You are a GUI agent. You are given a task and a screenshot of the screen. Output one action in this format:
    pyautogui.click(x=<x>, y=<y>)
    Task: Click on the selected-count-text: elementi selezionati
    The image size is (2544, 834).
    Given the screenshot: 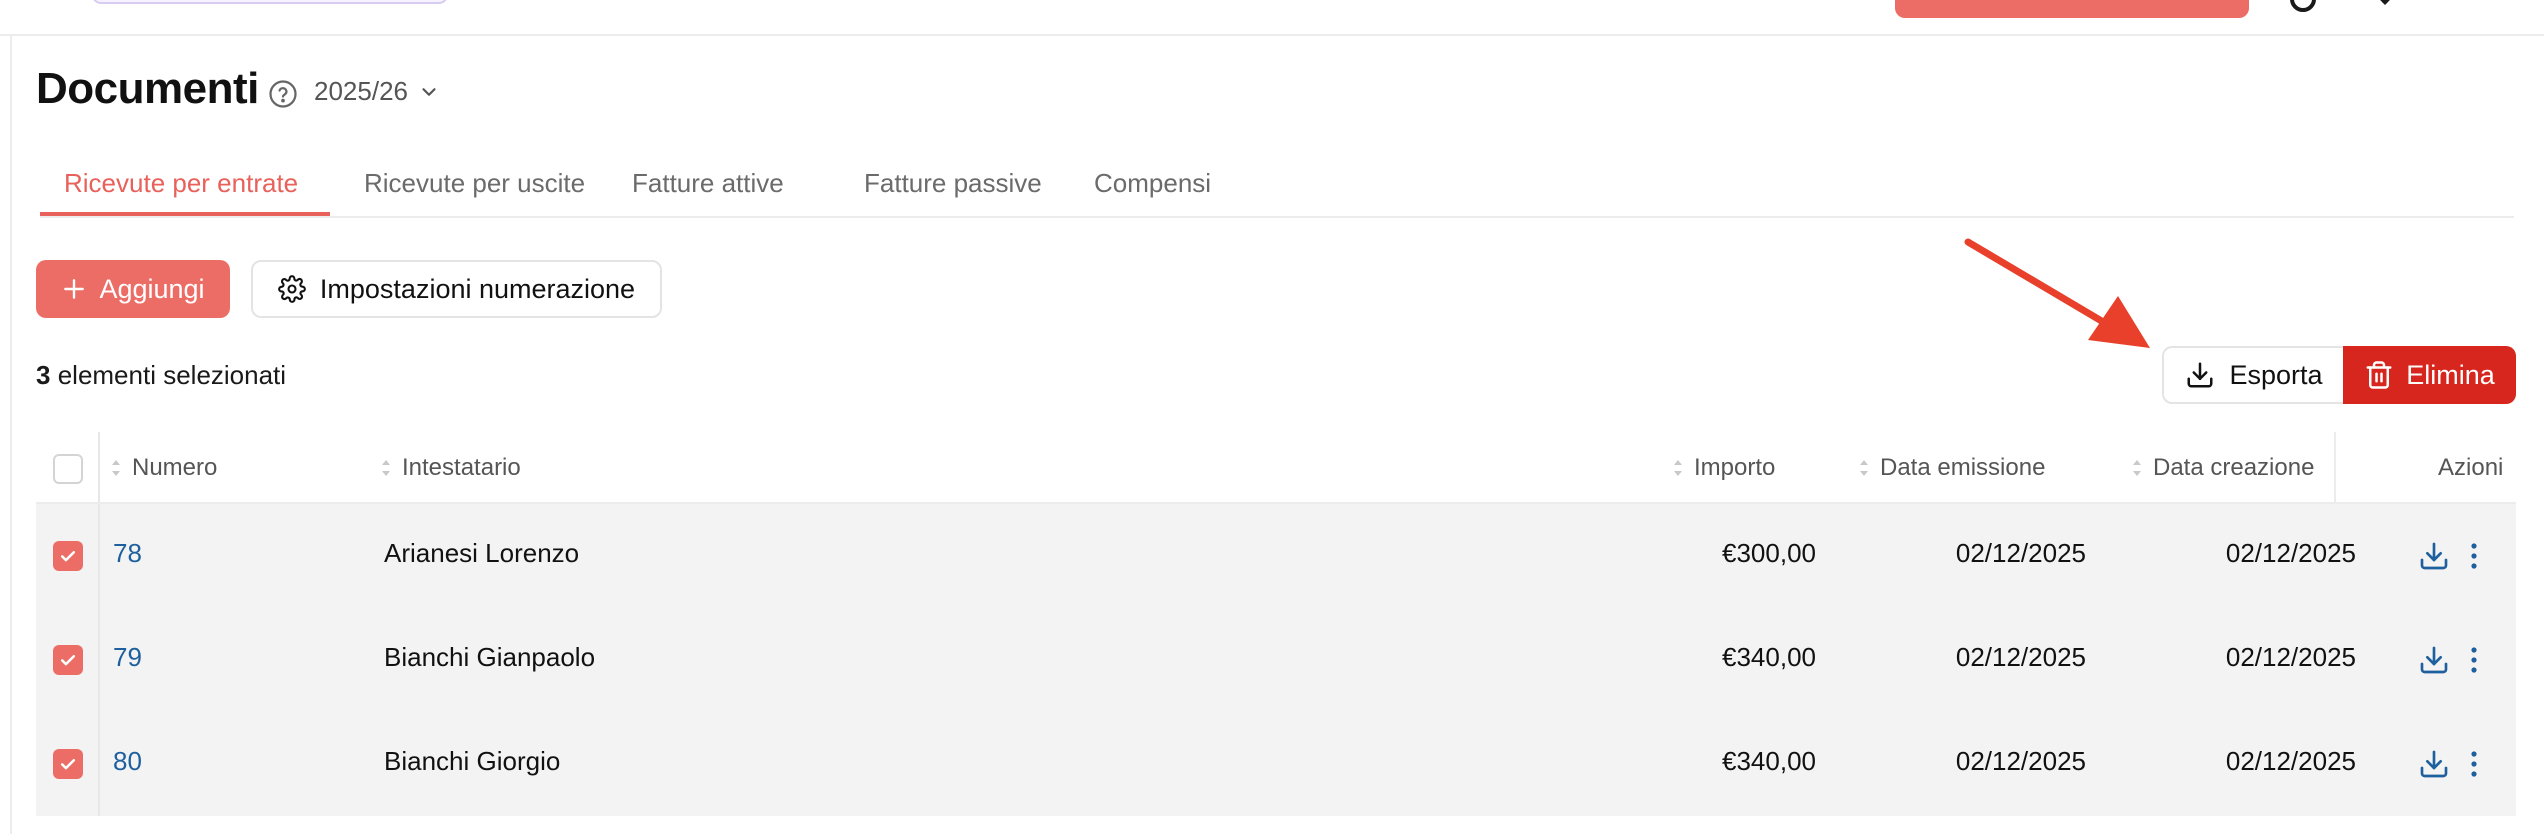 What is the action you would take?
    pyautogui.click(x=172, y=375)
    